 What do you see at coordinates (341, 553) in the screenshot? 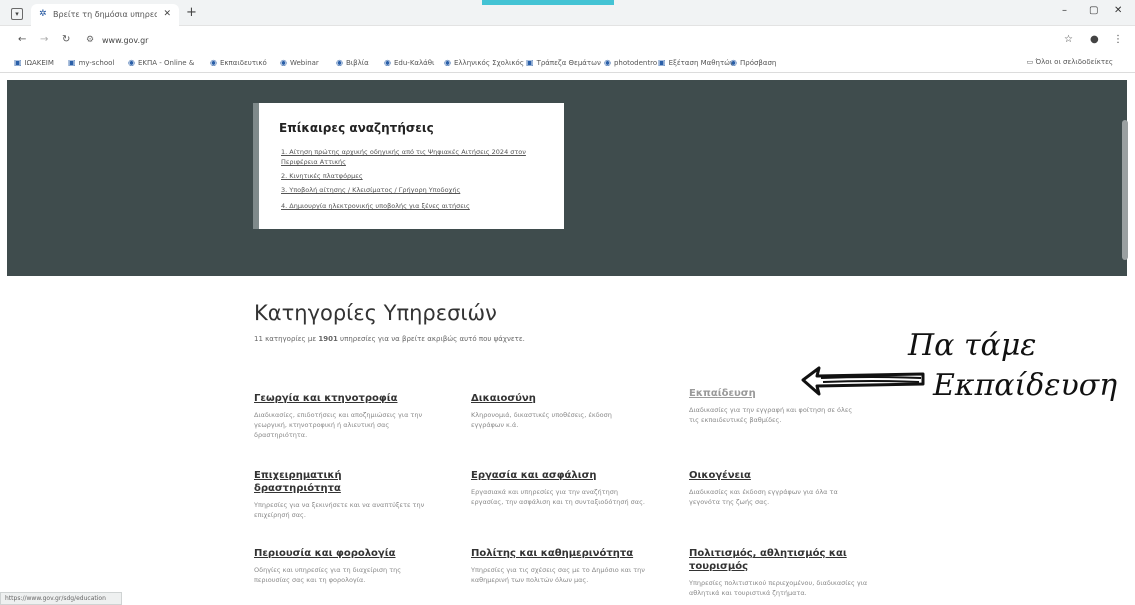
I see `category-title: Περιουσία και φορολογία` at bounding box center [341, 553].